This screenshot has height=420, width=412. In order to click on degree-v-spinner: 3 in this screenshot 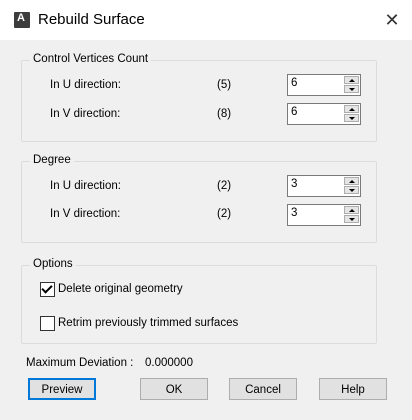, I will do `click(324, 215)`.